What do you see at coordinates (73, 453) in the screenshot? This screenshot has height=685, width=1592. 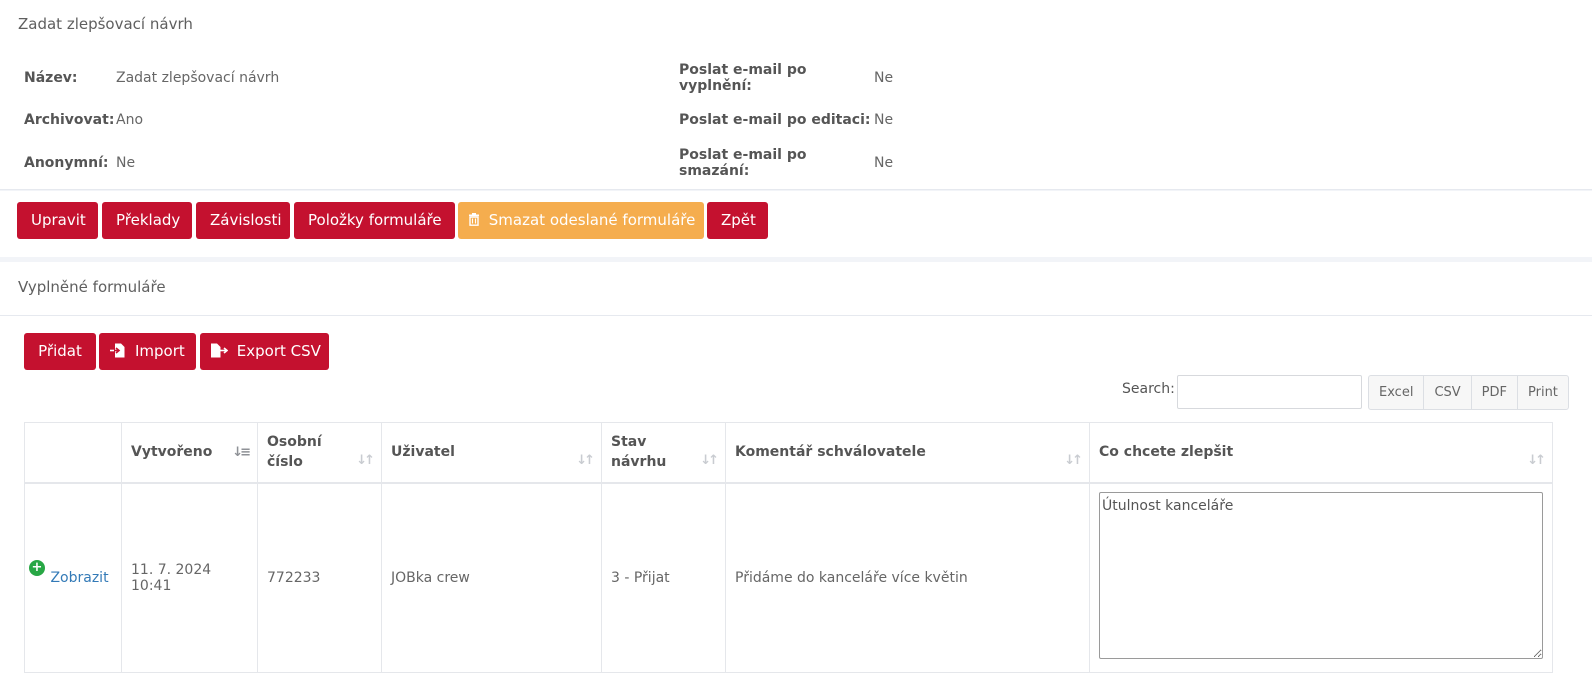 I see `column-header-actions` at bounding box center [73, 453].